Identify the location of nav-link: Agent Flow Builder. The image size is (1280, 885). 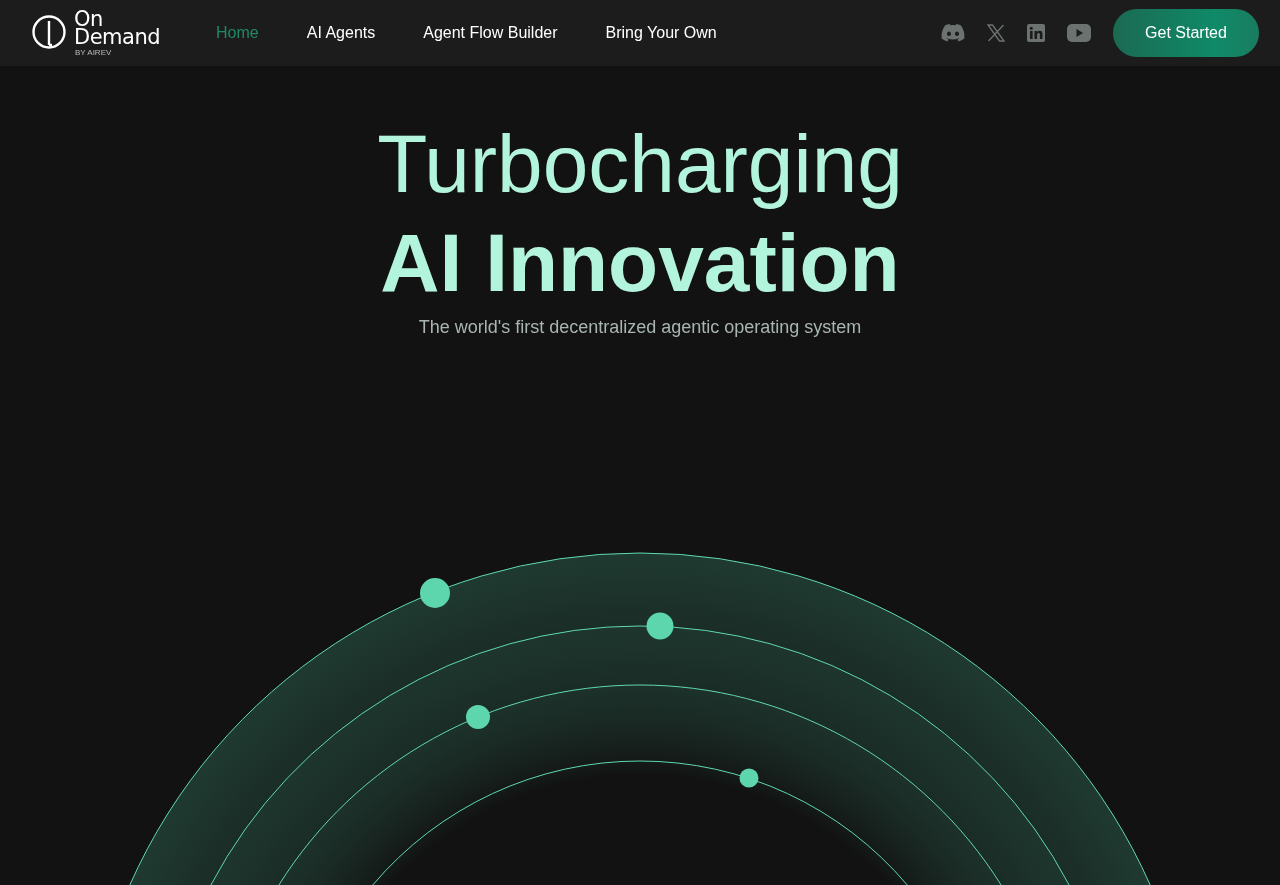
(490, 33).